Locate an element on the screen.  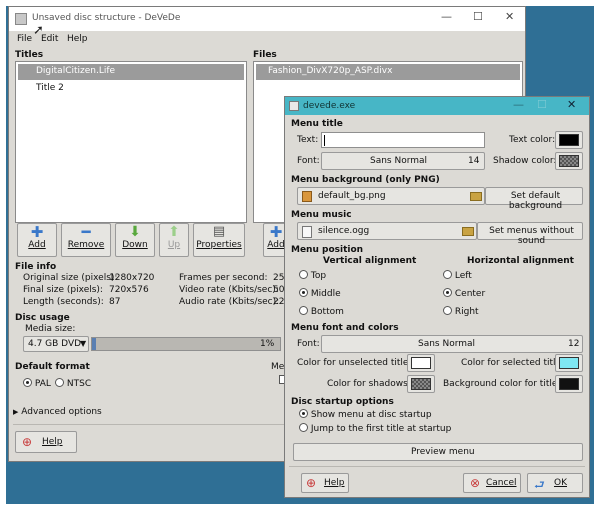
ntsc-label: NTSC is located at coordinates (79, 384).